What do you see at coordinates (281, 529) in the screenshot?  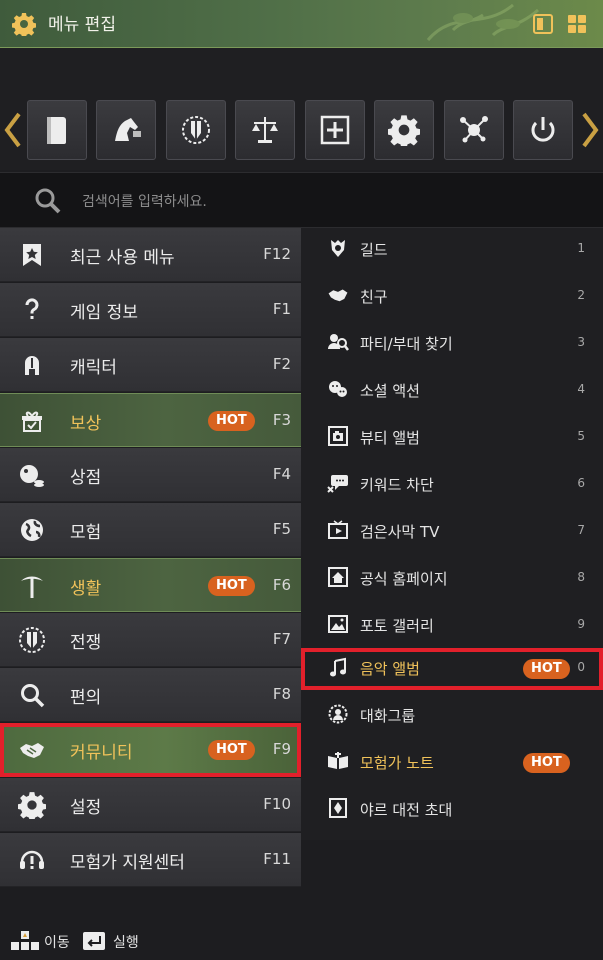 I see `shortcut-key: F5` at bounding box center [281, 529].